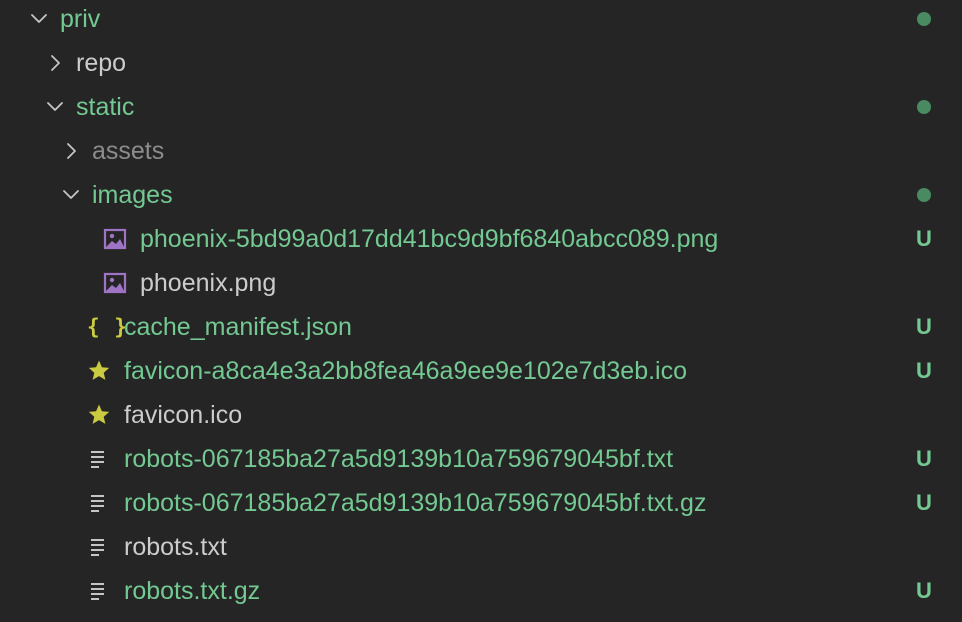  Describe the element at coordinates (481, 327) in the screenshot. I see `file-item-cache-manifest-json: { } cache_manifest.json U` at that location.